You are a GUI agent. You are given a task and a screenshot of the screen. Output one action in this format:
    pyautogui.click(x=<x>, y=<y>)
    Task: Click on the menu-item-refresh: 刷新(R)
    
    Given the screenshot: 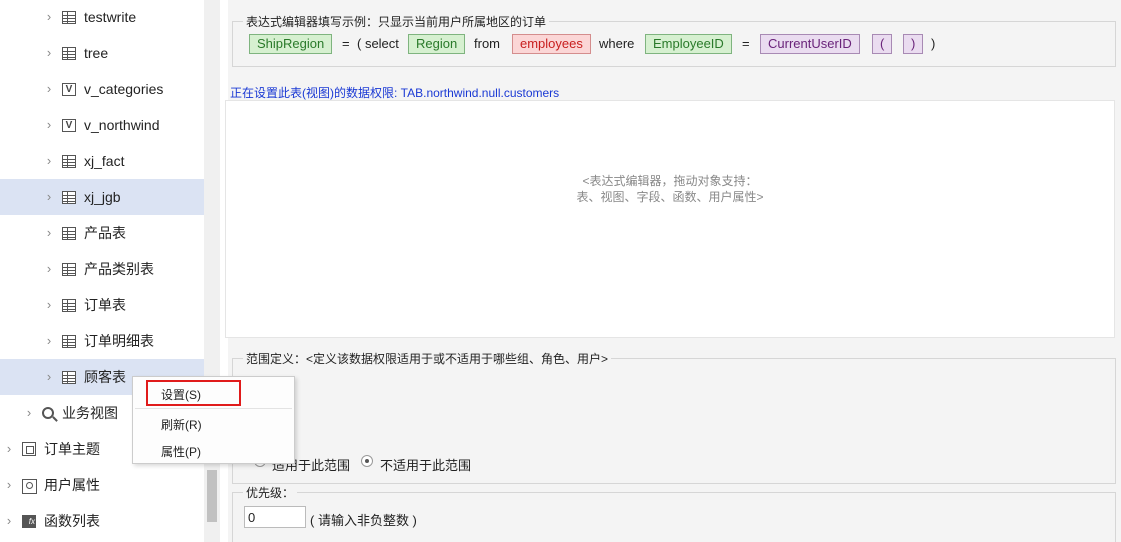 What is the action you would take?
    pyautogui.click(x=213, y=425)
    